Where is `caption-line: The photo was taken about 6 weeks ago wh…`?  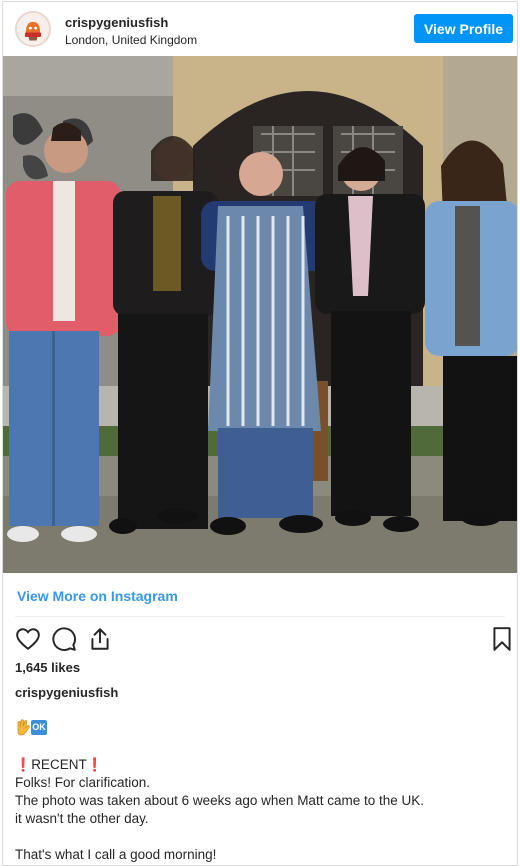 caption-line: The photo was taken about 6 weeks ago wh… is located at coordinates (219, 800).